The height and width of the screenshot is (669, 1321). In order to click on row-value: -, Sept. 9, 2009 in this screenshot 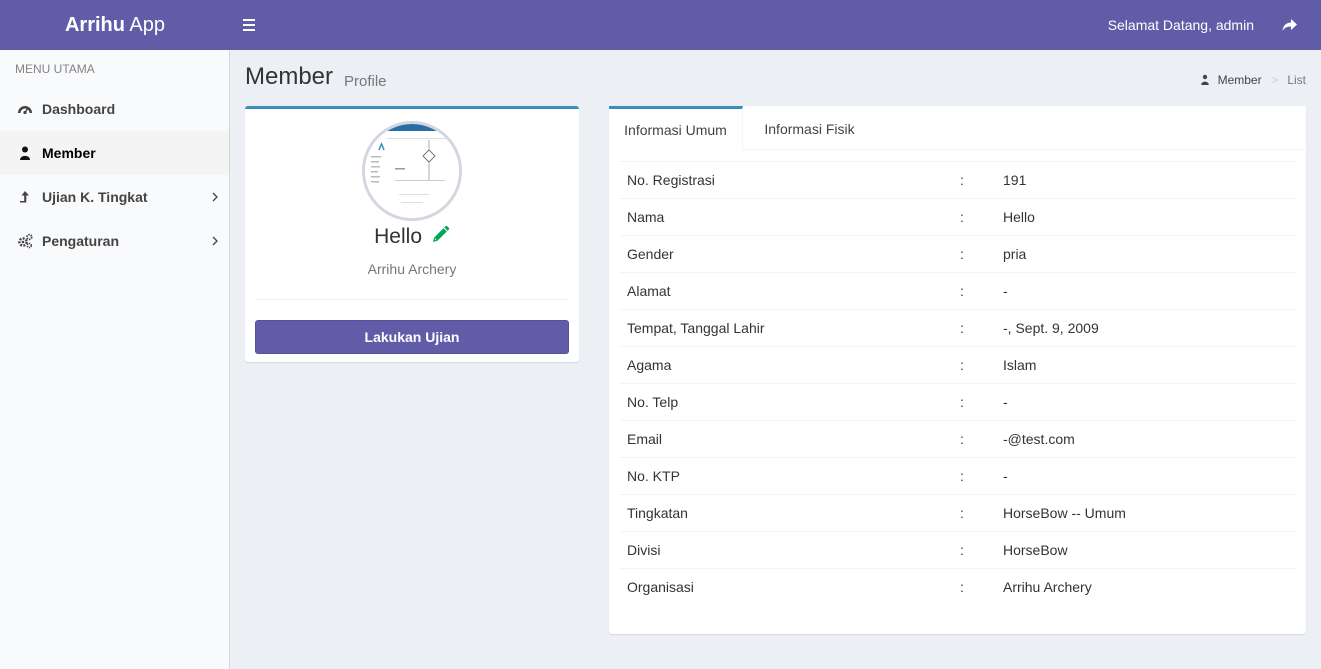, I will do `click(1051, 328)`.